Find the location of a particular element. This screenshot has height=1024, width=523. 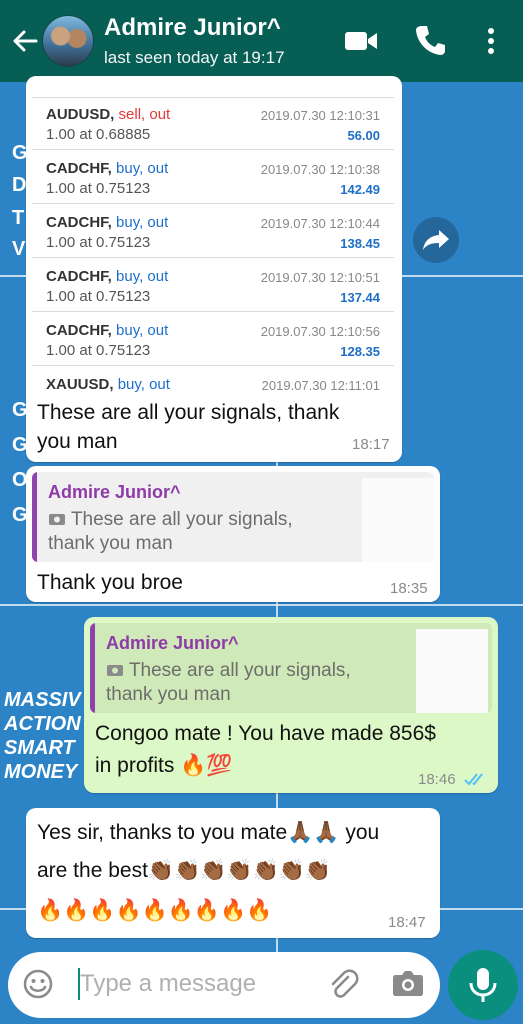

message-time: 18:47 is located at coordinates (407, 922).